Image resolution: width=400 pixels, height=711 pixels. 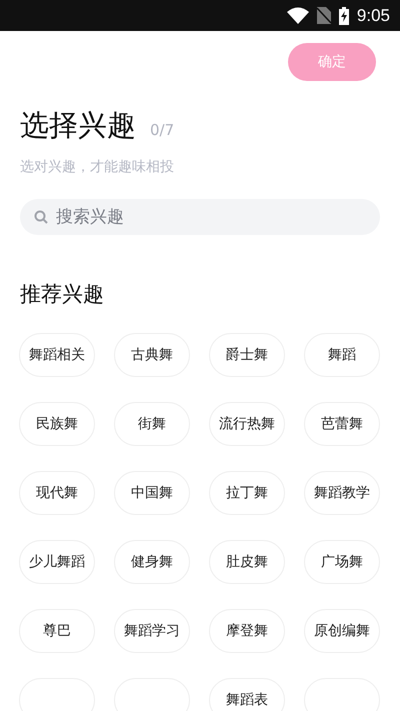 What do you see at coordinates (152, 355) in the screenshot?
I see `interest-chip: 古典舞` at bounding box center [152, 355].